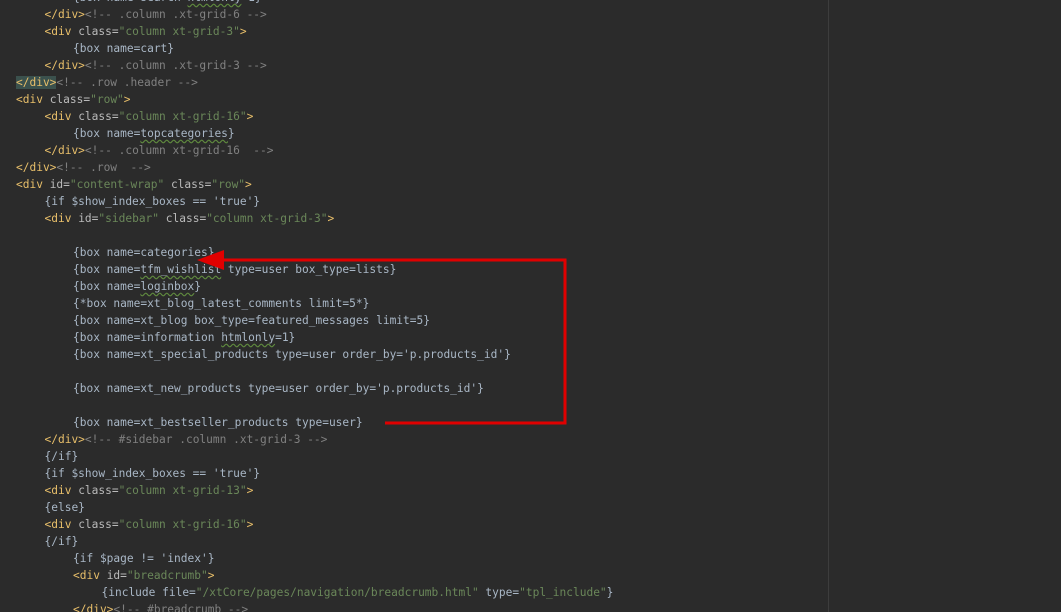  I want to click on code-token: "breadcrumb", so click(167, 575).